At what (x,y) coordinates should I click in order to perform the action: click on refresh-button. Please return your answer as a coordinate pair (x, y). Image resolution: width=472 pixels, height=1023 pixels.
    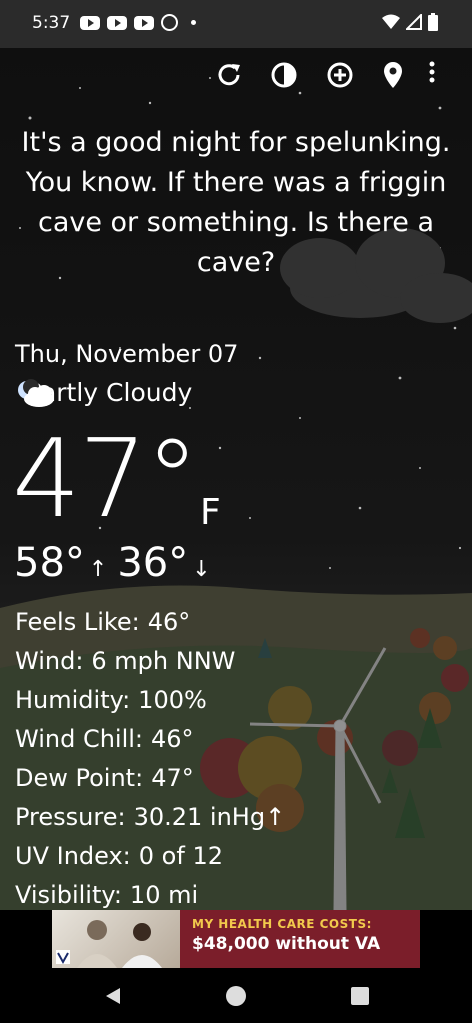
    Looking at the image, I should click on (232, 78).